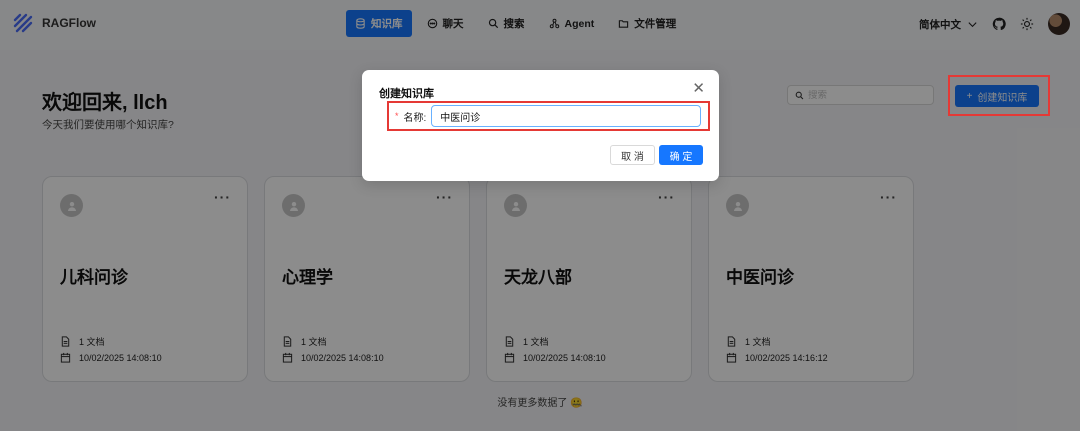 Image resolution: width=1080 pixels, height=431 pixels. What do you see at coordinates (632, 155) in the screenshot?
I see `cancel-button: 取 消` at bounding box center [632, 155].